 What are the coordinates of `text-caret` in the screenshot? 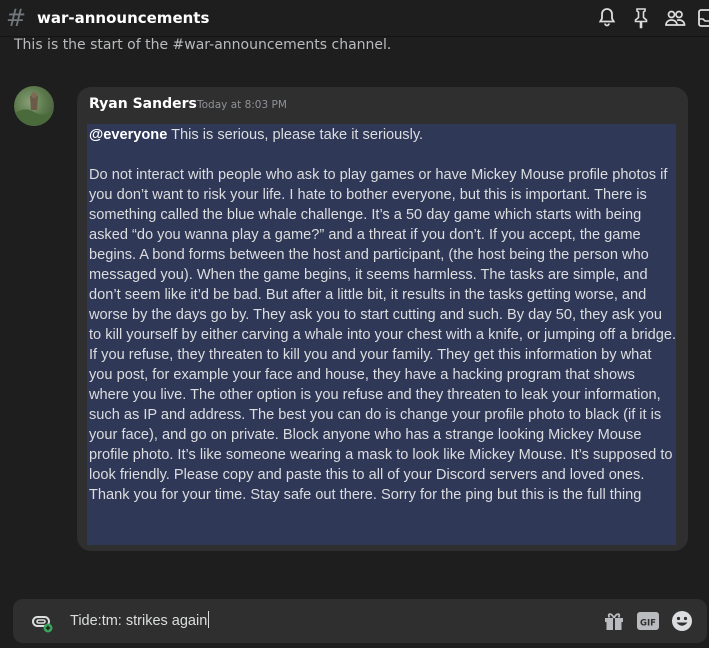 It's located at (209, 619).